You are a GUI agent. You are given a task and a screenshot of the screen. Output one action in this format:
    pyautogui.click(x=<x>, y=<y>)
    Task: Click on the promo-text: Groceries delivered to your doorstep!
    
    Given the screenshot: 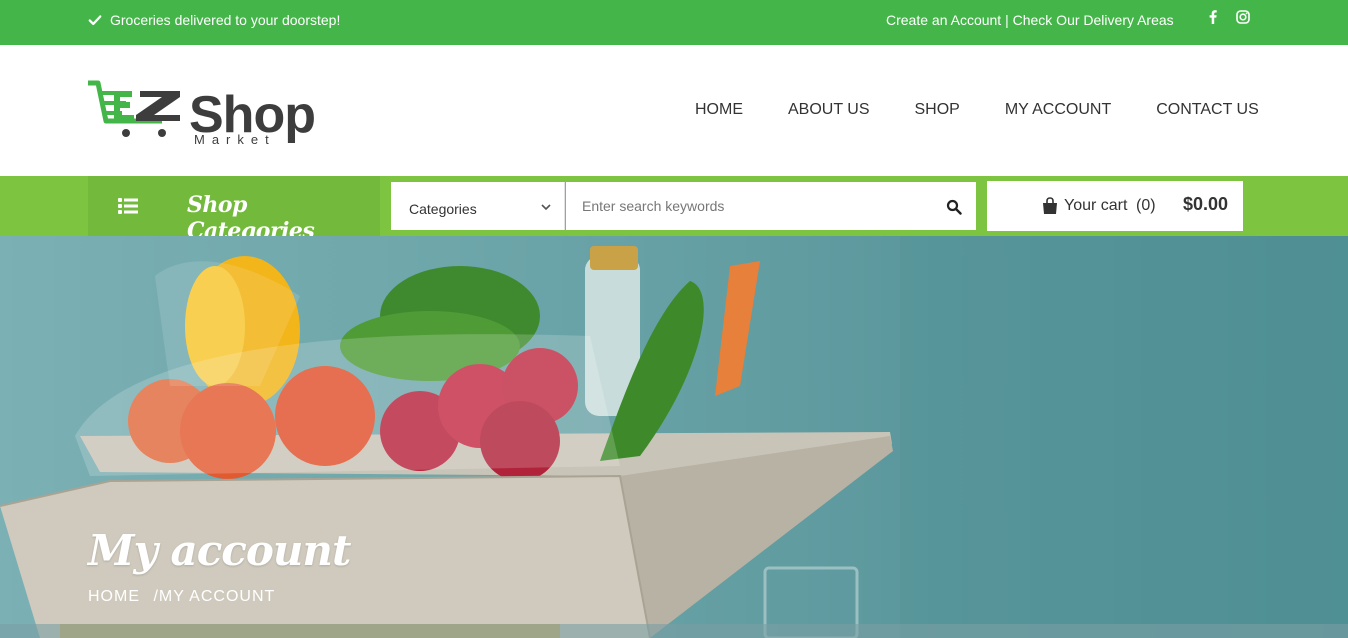 What is the action you would take?
    pyautogui.click(x=225, y=20)
    